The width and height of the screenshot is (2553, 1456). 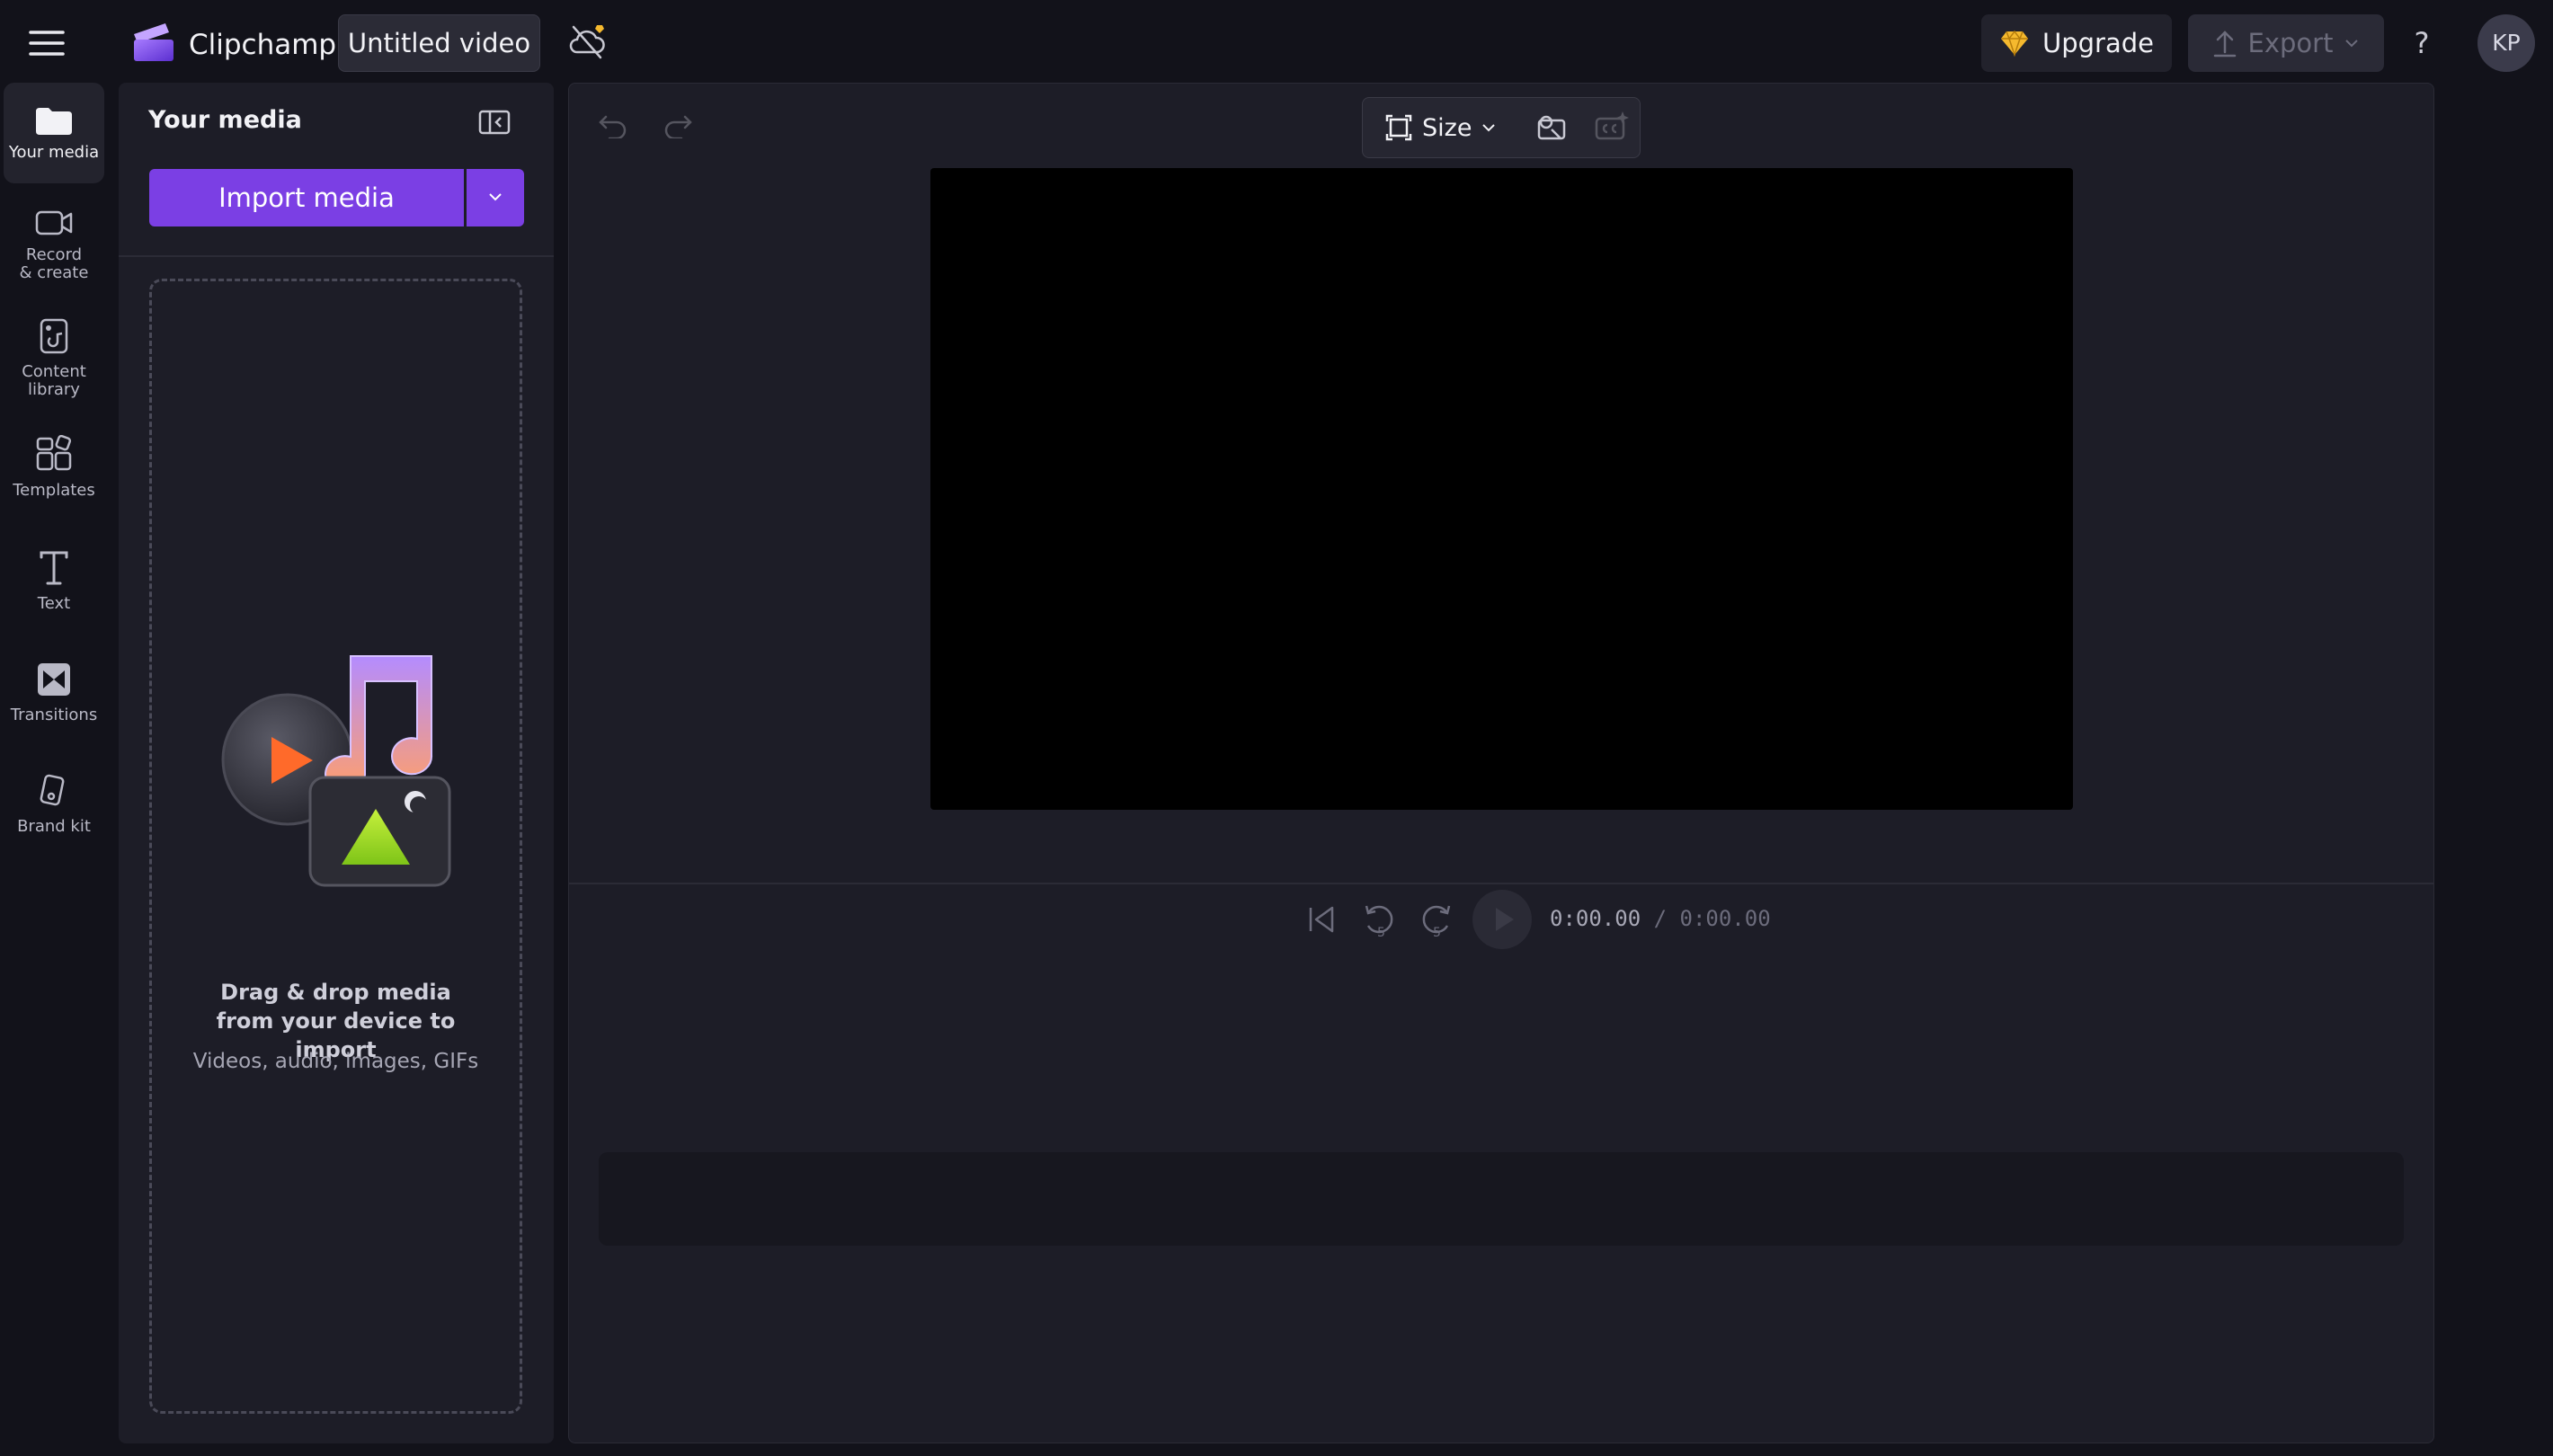 I want to click on cloud-off-icon, so click(x=587, y=42).